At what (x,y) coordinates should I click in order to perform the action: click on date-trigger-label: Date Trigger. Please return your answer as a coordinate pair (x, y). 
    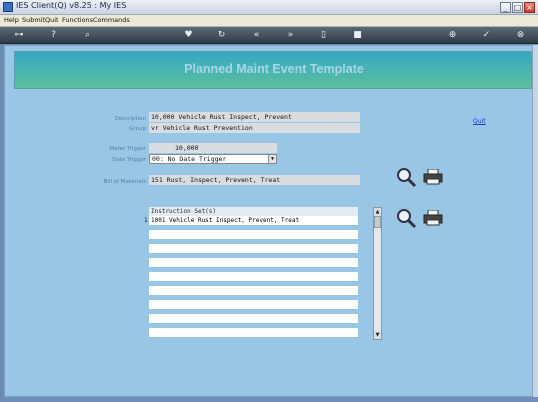
    Looking at the image, I should click on (129, 160).